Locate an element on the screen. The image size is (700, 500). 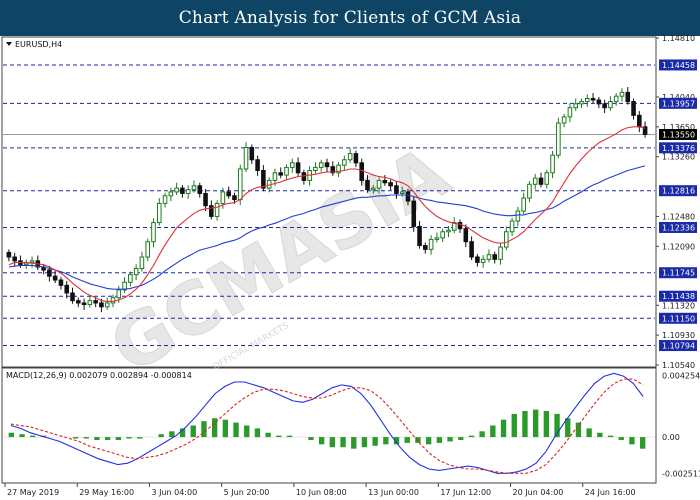
x-tick-27-may-2019: 27 May 2019 is located at coordinates (33, 492).